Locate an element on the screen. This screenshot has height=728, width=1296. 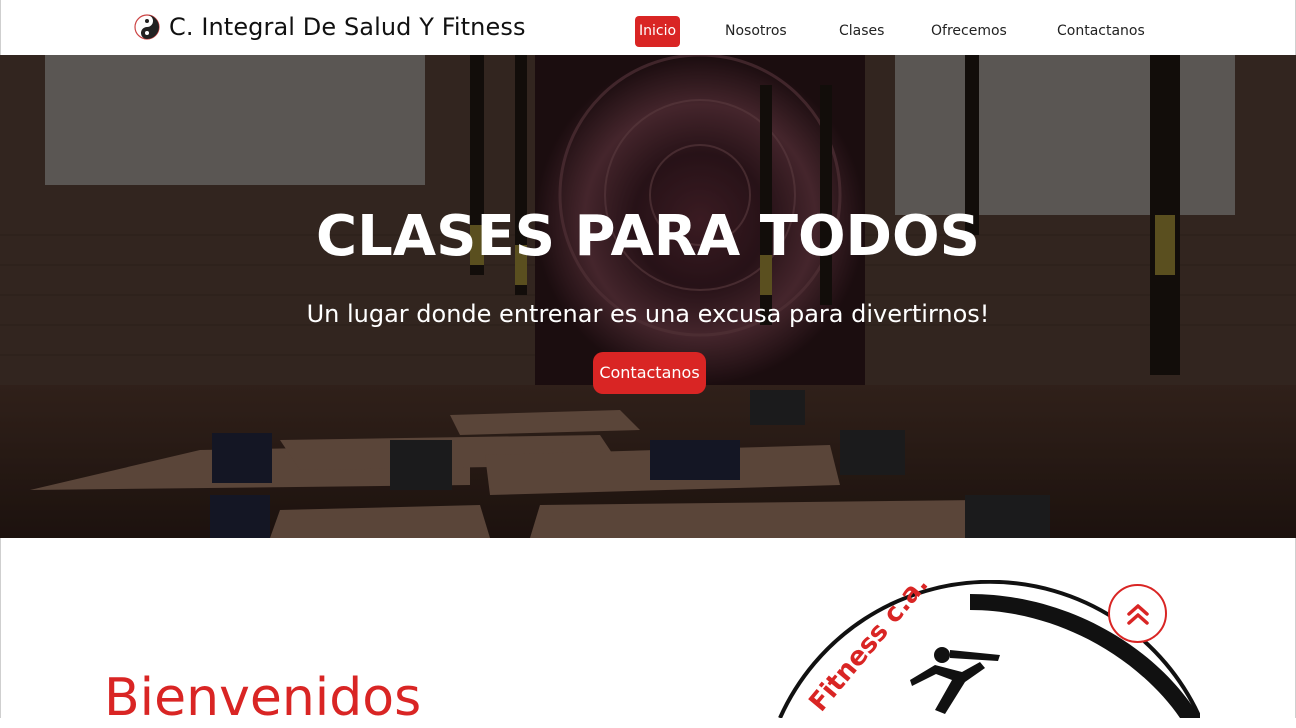
welcome-heading: Bienvenidos is located at coordinates (263, 698).